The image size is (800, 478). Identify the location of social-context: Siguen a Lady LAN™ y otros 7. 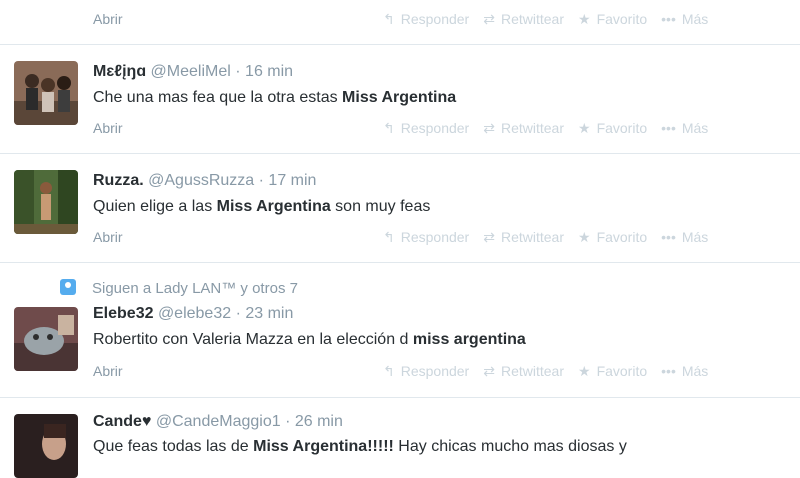
(179, 288).